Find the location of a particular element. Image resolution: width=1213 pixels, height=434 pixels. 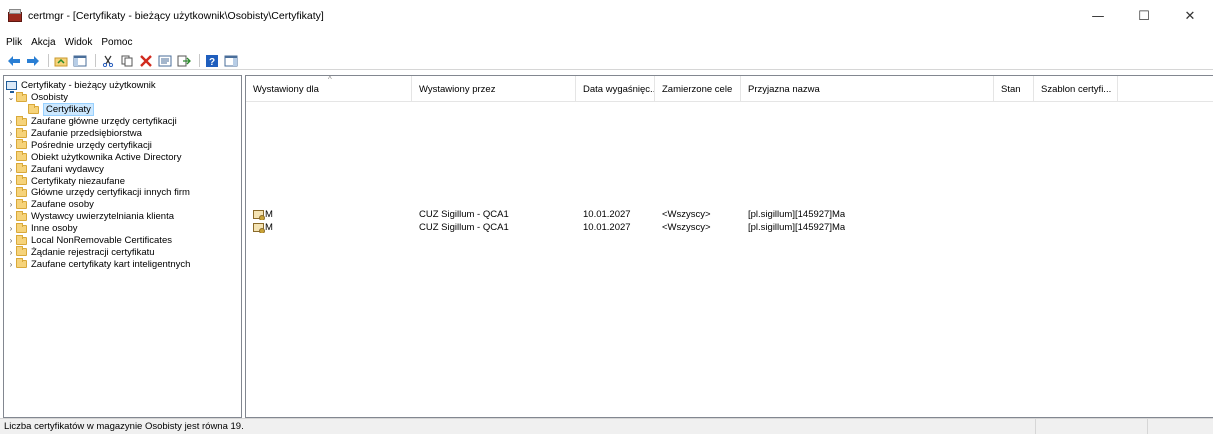

tree-item-local-nonremovable: › Local NonRemovable Certificates is located at coordinates (122, 240).